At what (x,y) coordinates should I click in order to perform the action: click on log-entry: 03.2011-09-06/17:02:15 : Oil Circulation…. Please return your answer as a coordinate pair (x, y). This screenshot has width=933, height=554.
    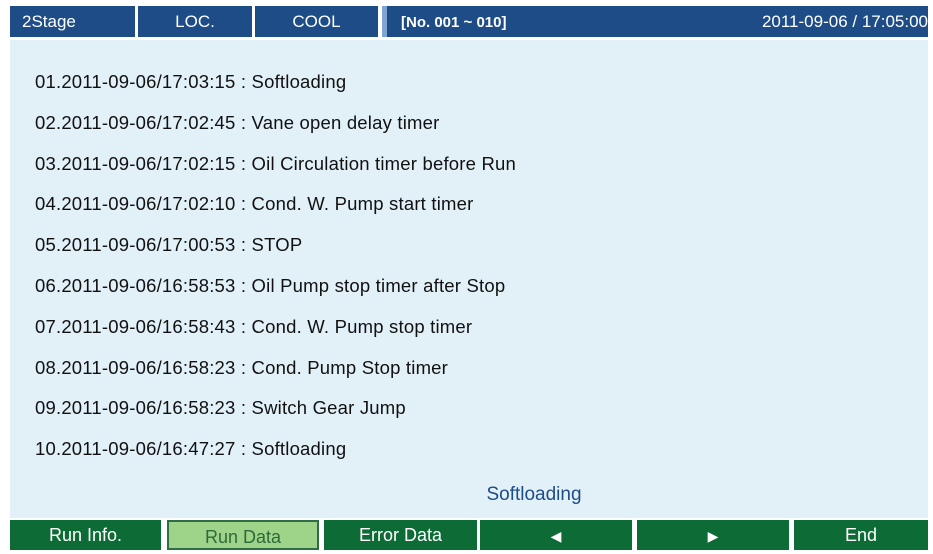
    Looking at the image, I should click on (276, 163).